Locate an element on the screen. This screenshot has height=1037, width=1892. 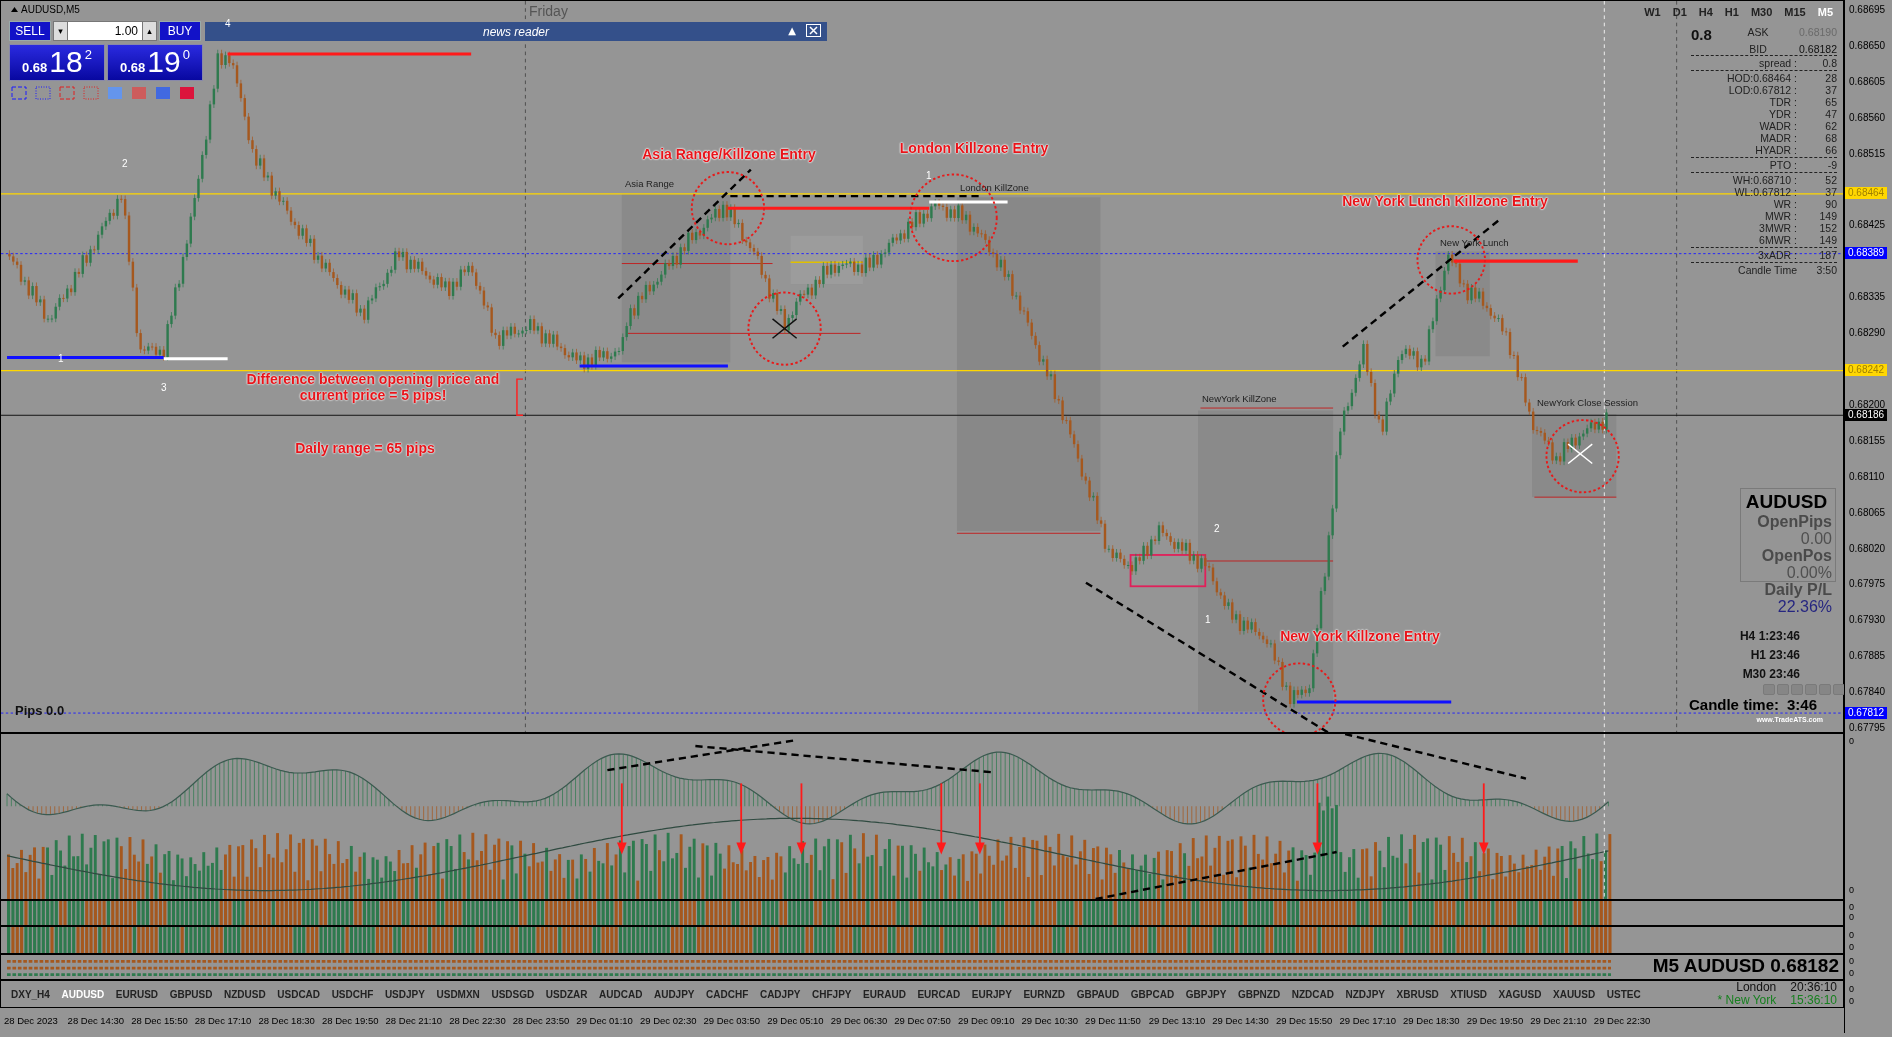
symbol-button: EURUSD is located at coordinates (137, 994).